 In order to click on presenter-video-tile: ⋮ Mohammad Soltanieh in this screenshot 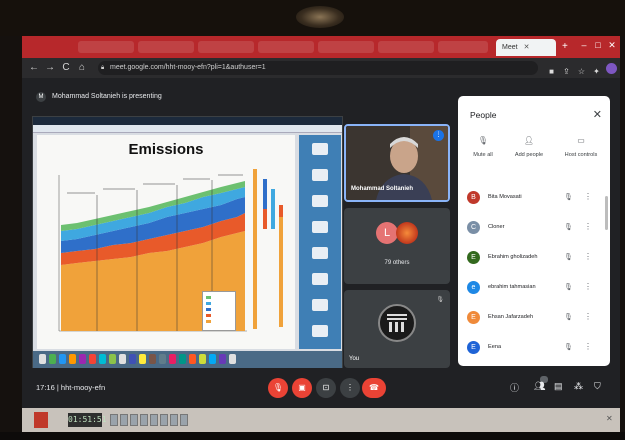, I will do `click(397, 163)`.